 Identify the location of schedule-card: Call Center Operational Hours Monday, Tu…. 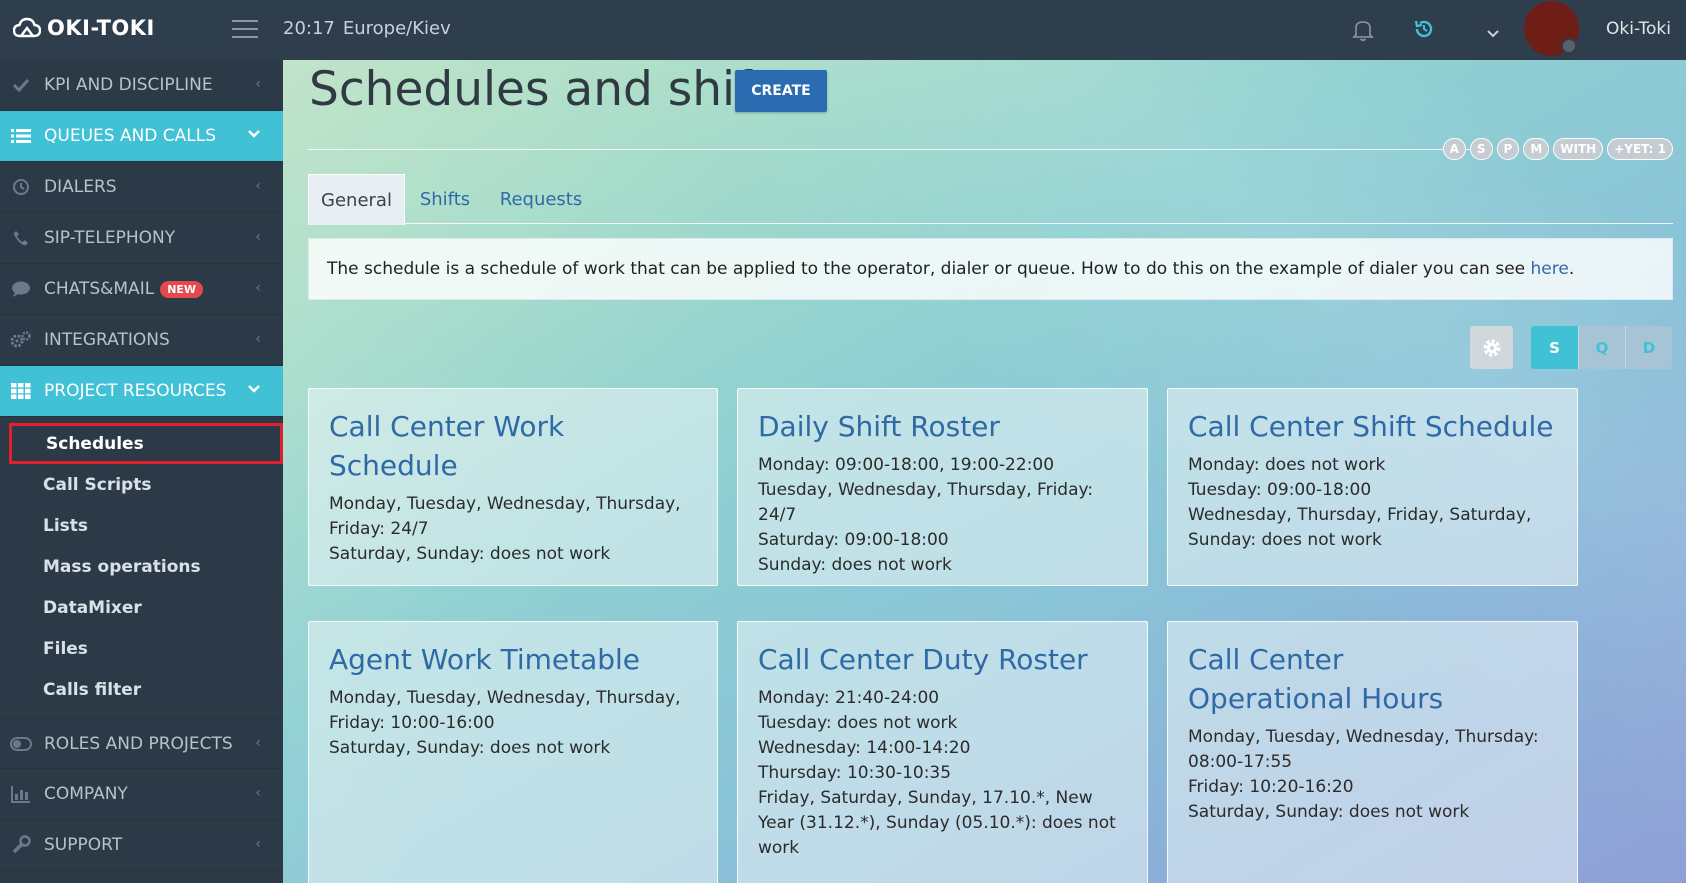
(1372, 752).